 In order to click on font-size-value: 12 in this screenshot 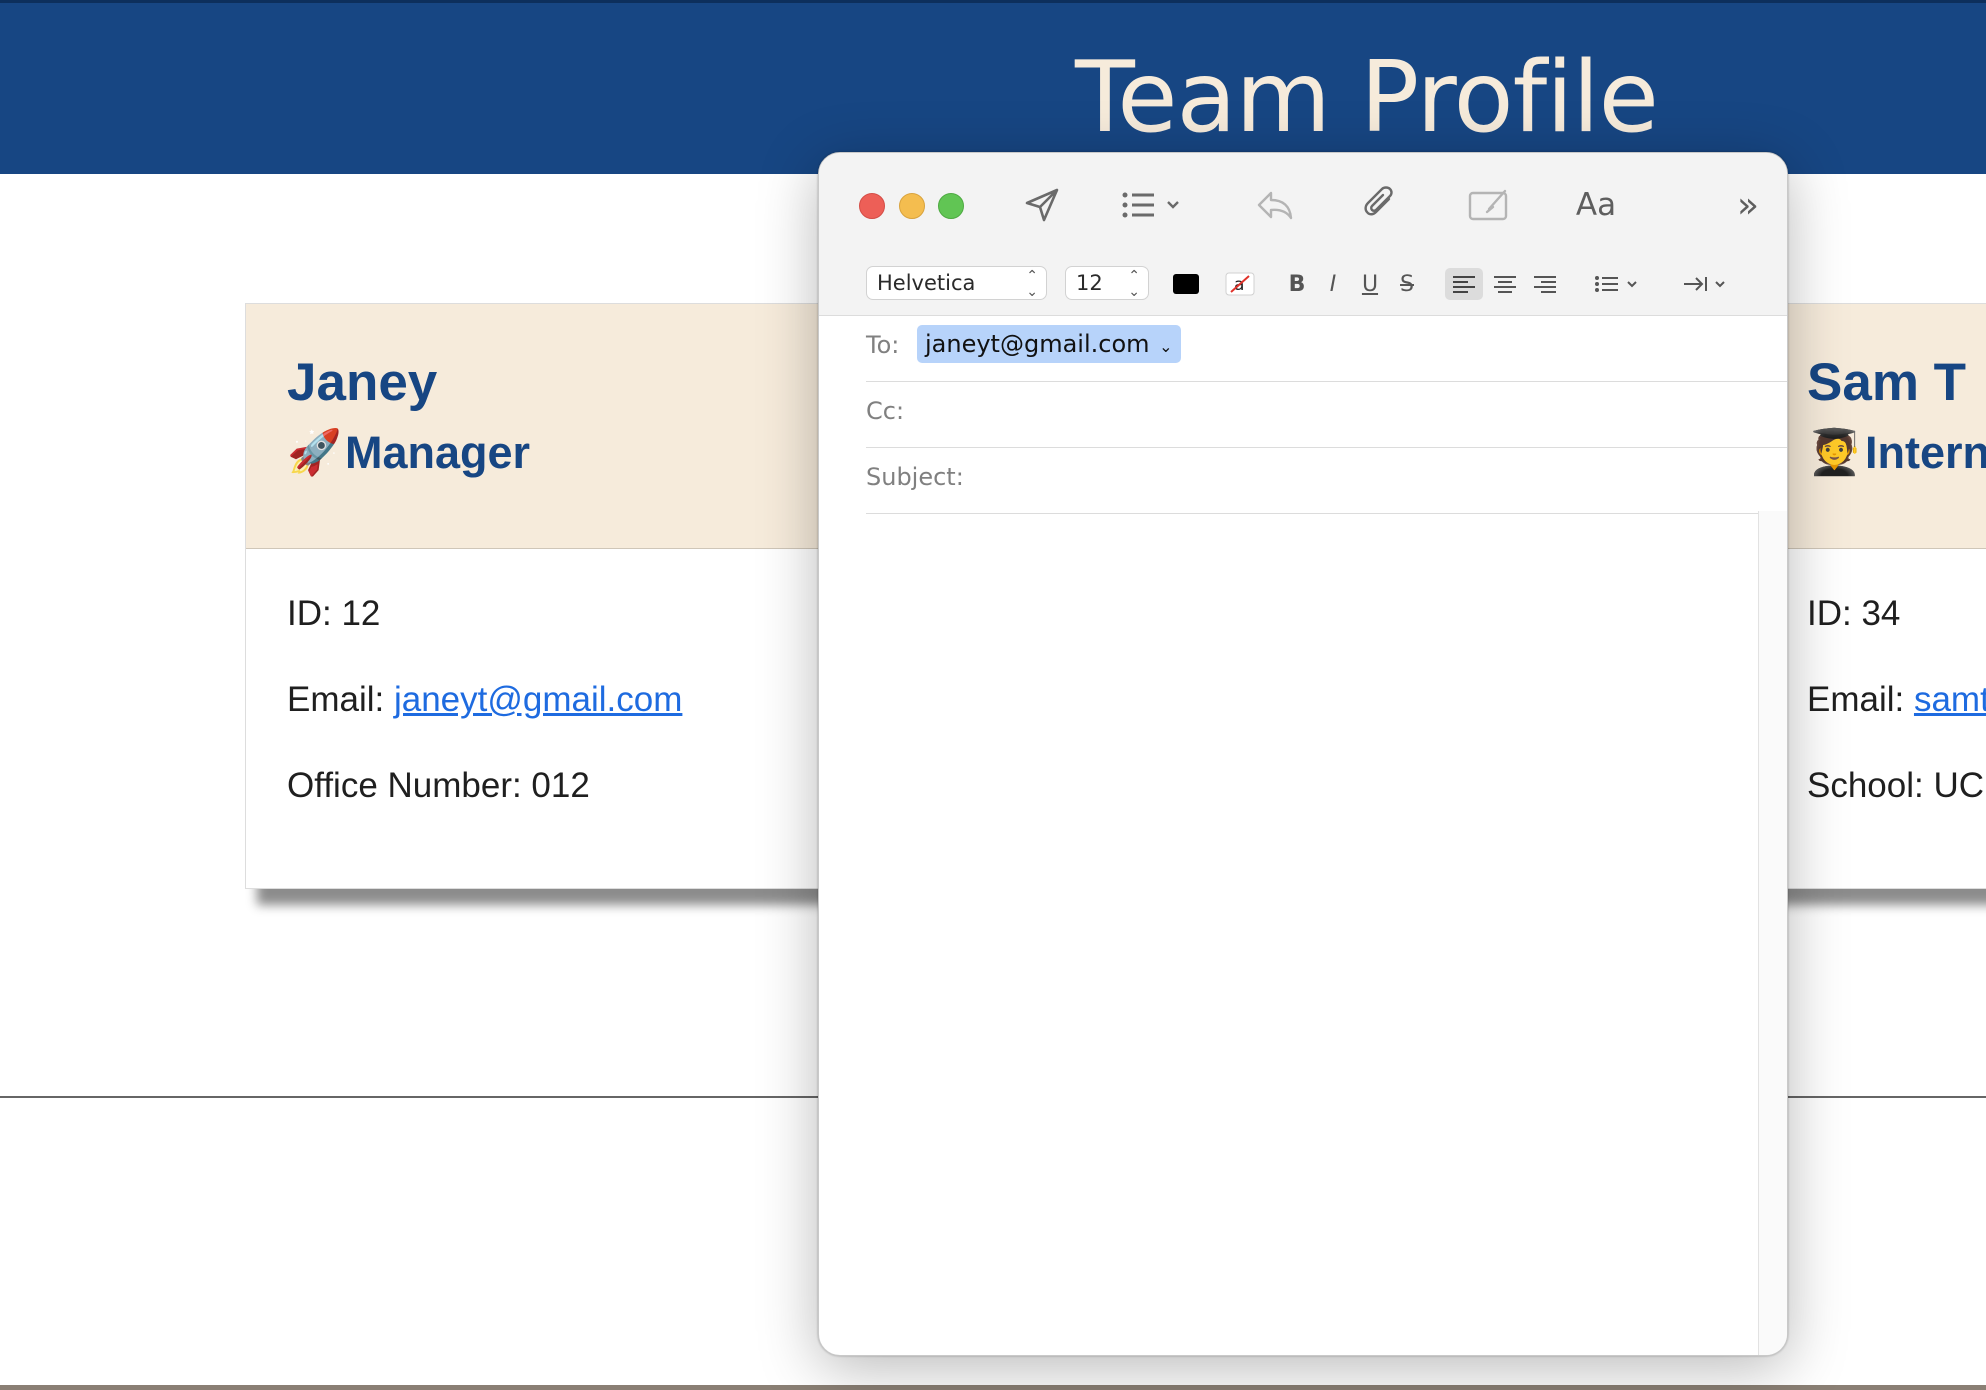, I will do `click(1089, 283)`.